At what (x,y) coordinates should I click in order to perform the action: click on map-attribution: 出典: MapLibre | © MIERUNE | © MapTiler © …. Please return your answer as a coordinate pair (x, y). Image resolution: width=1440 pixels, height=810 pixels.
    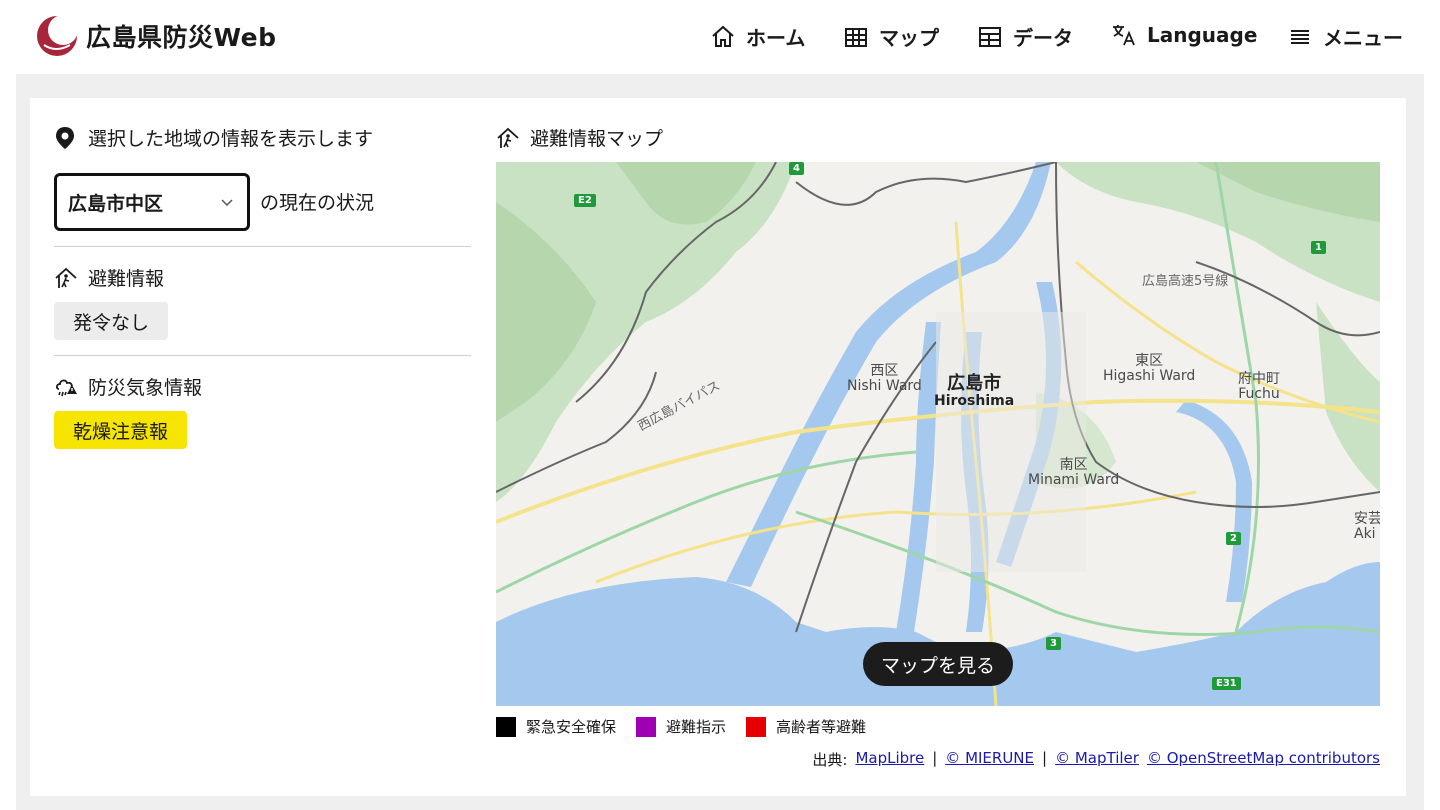
    Looking at the image, I should click on (1096, 759).